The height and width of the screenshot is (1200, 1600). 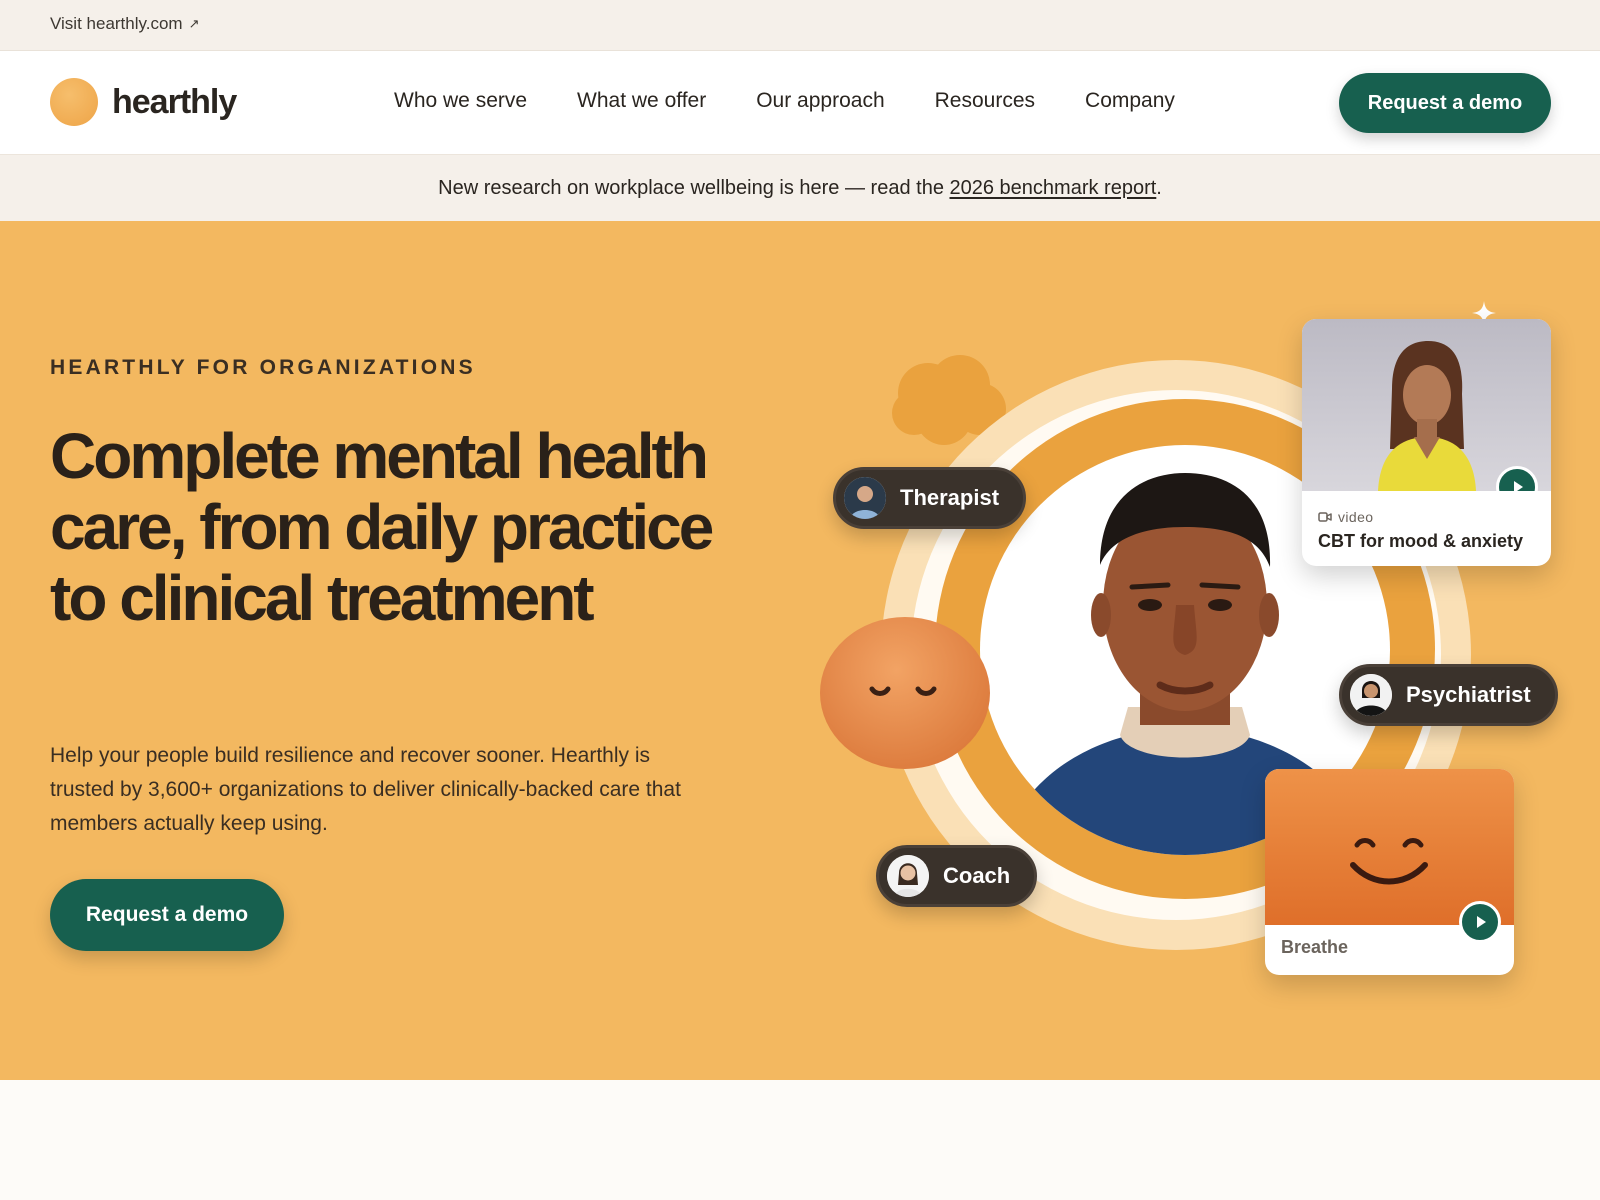 What do you see at coordinates (950, 497) in the screenshot?
I see `therapist-label: Therapist` at bounding box center [950, 497].